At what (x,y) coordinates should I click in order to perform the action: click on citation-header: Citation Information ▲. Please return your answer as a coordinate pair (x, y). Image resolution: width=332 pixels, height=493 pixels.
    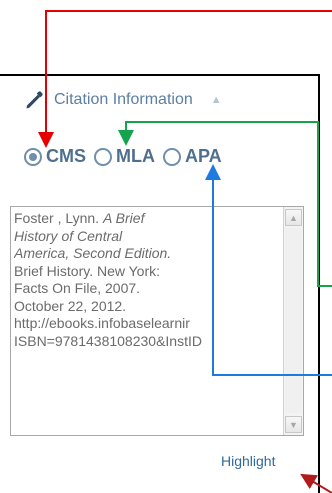
    Looking at the image, I should click on (123, 100).